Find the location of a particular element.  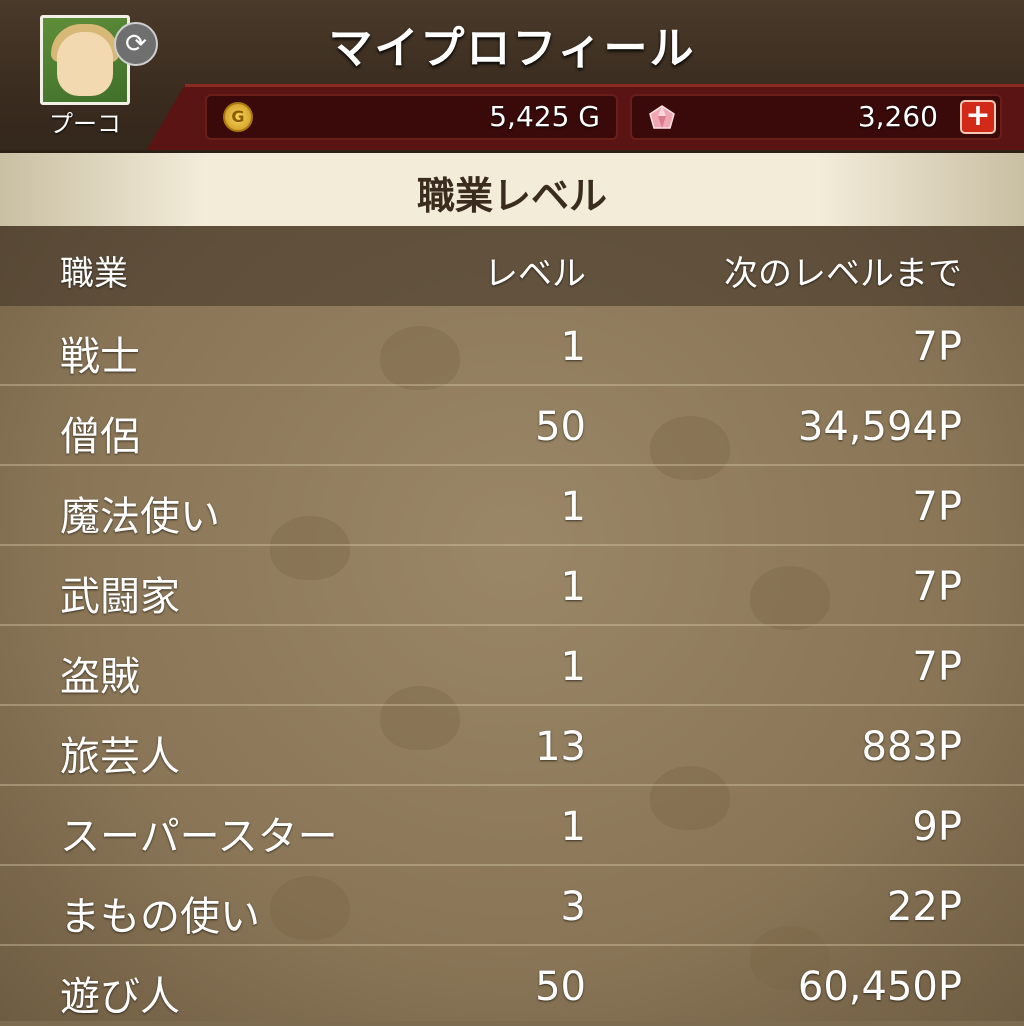

table-row: 魔法使い 1 7P is located at coordinates (512, 506).